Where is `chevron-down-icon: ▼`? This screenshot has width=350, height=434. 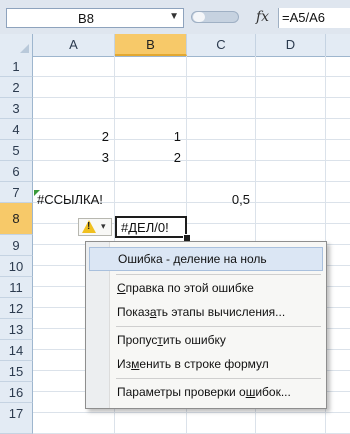 chevron-down-icon: ▼ is located at coordinates (174, 16).